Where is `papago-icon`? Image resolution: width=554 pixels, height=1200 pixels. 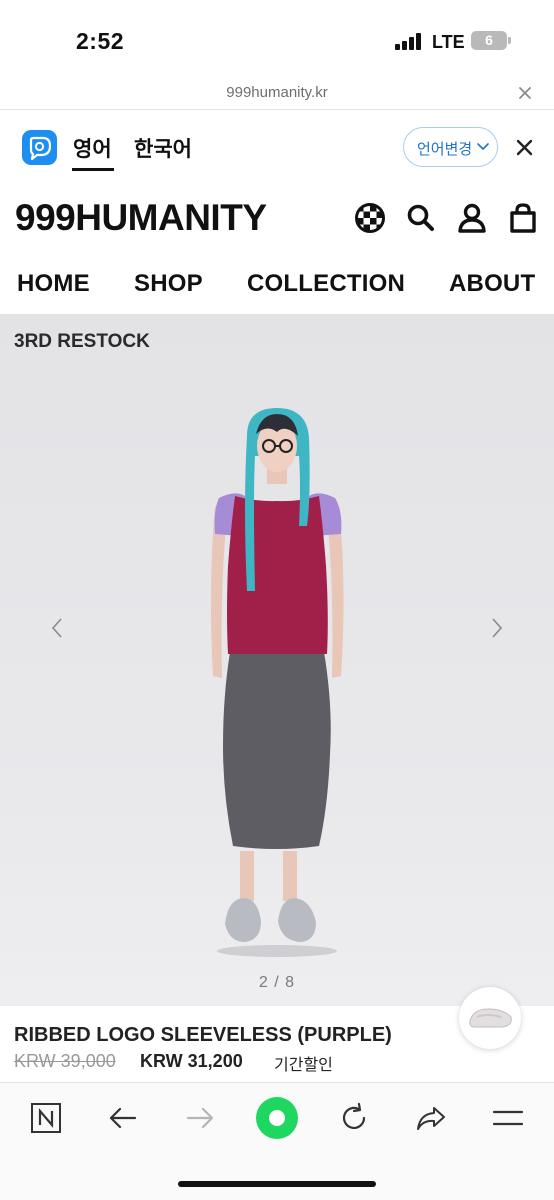 papago-icon is located at coordinates (39, 147).